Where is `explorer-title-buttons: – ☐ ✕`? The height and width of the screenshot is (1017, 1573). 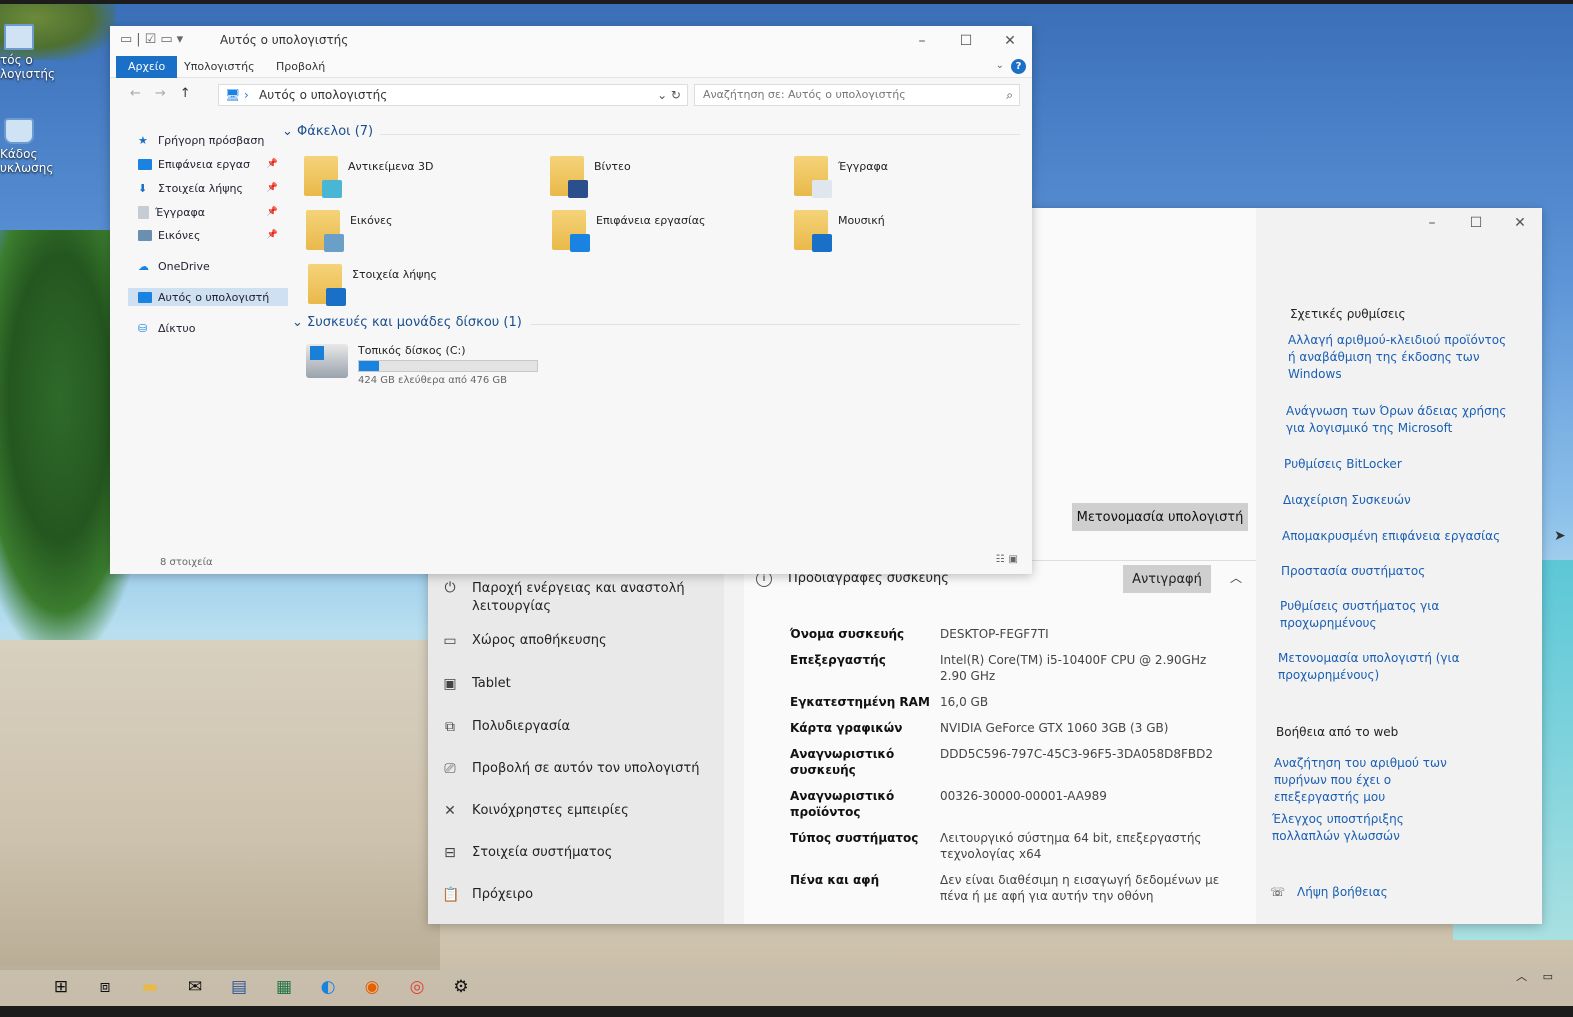
explorer-title-buttons: – ☐ ✕ is located at coordinates (966, 41).